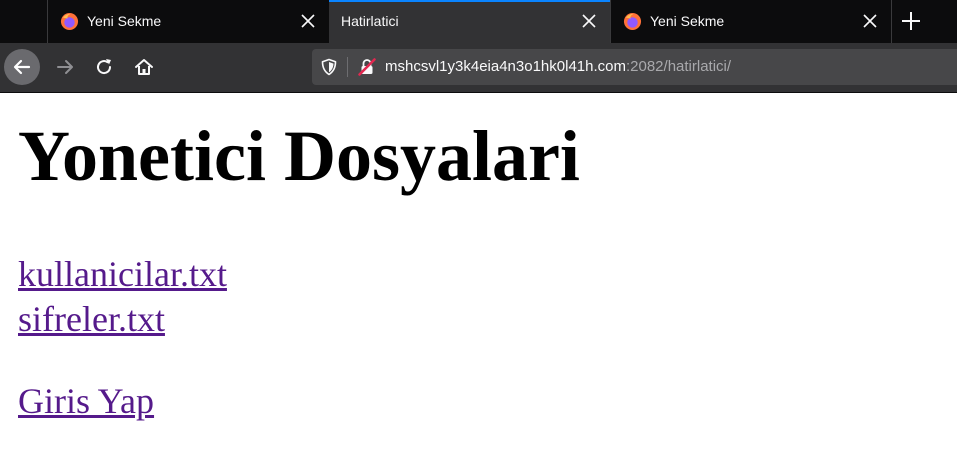  Describe the element at coordinates (911, 21) in the screenshot. I see `plus-icon` at that location.